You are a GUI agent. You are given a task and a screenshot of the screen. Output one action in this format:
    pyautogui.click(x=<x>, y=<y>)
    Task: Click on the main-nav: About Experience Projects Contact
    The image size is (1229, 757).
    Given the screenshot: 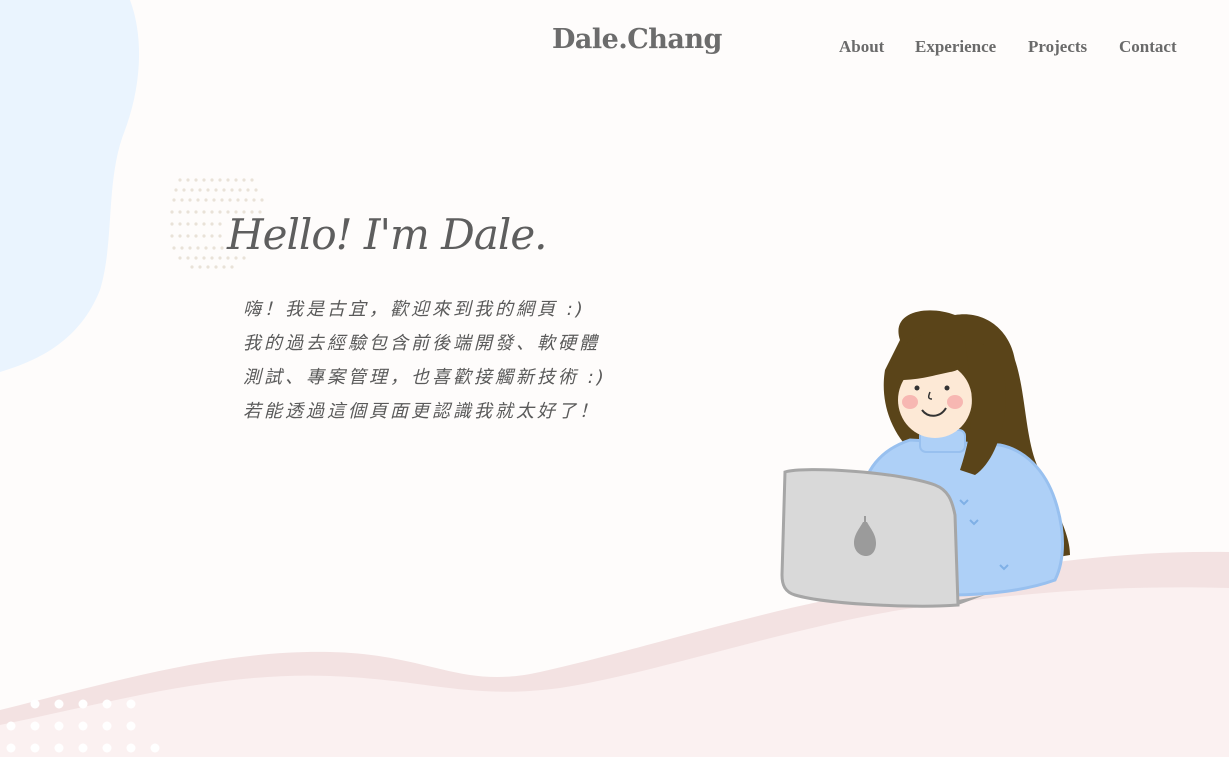 What is the action you would take?
    pyautogui.click(x=1008, y=47)
    